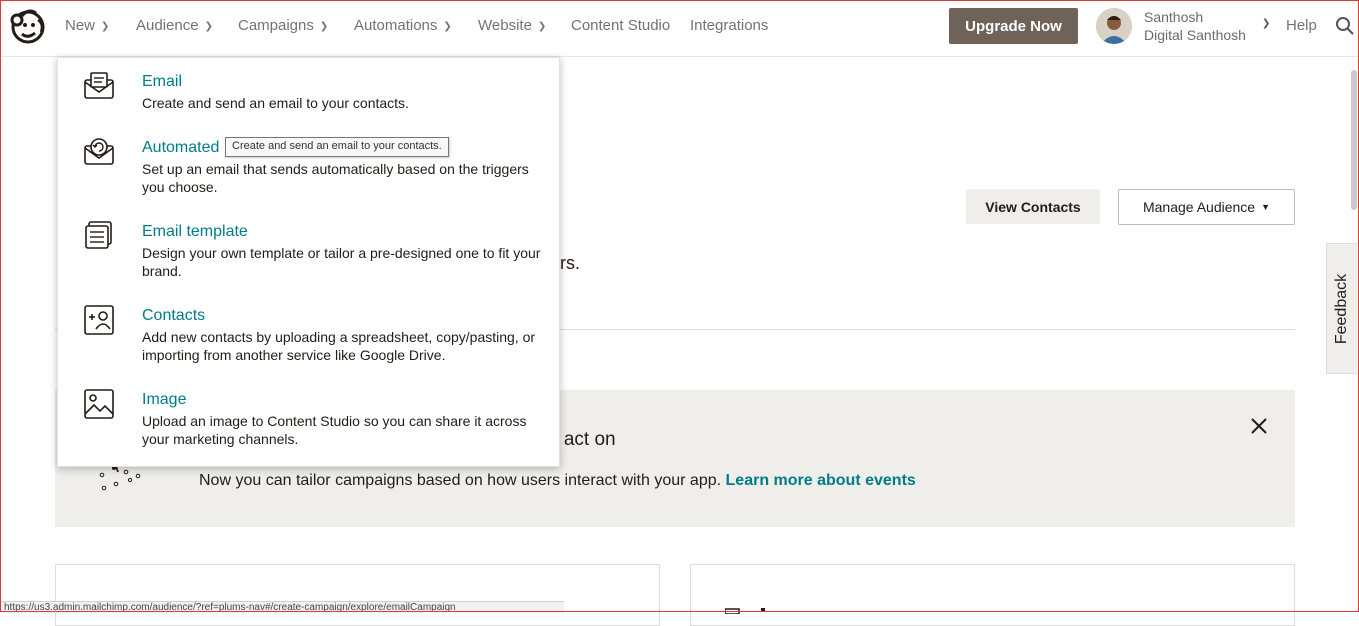 This screenshot has height=626, width=1359. Describe the element at coordinates (181, 147) in the screenshot. I see `menu-item-title: Automated` at that location.